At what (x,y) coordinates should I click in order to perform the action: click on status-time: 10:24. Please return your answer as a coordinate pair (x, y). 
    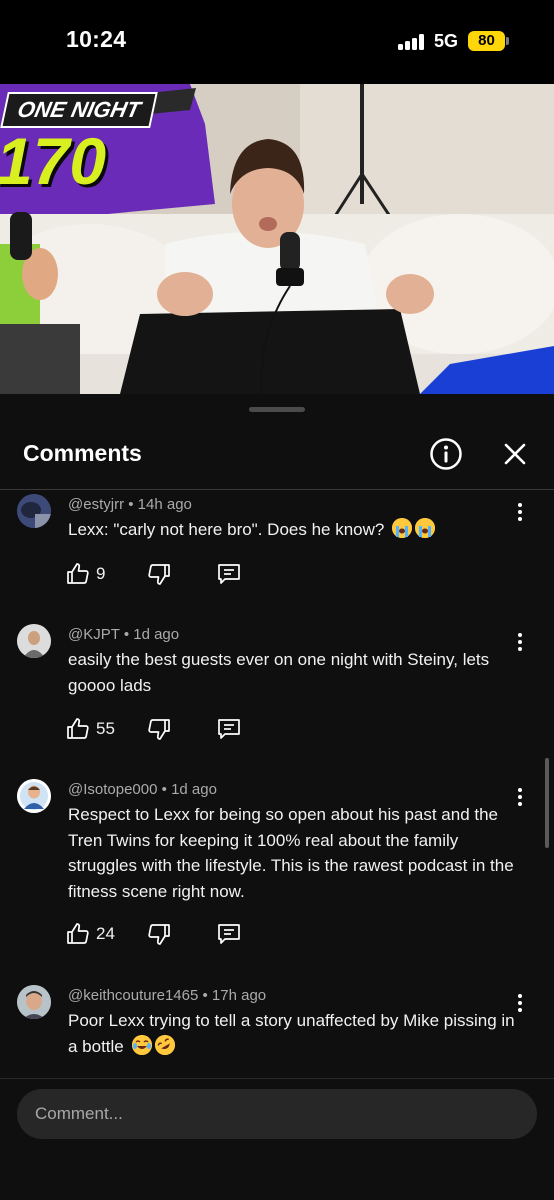
    Looking at the image, I should click on (96, 39).